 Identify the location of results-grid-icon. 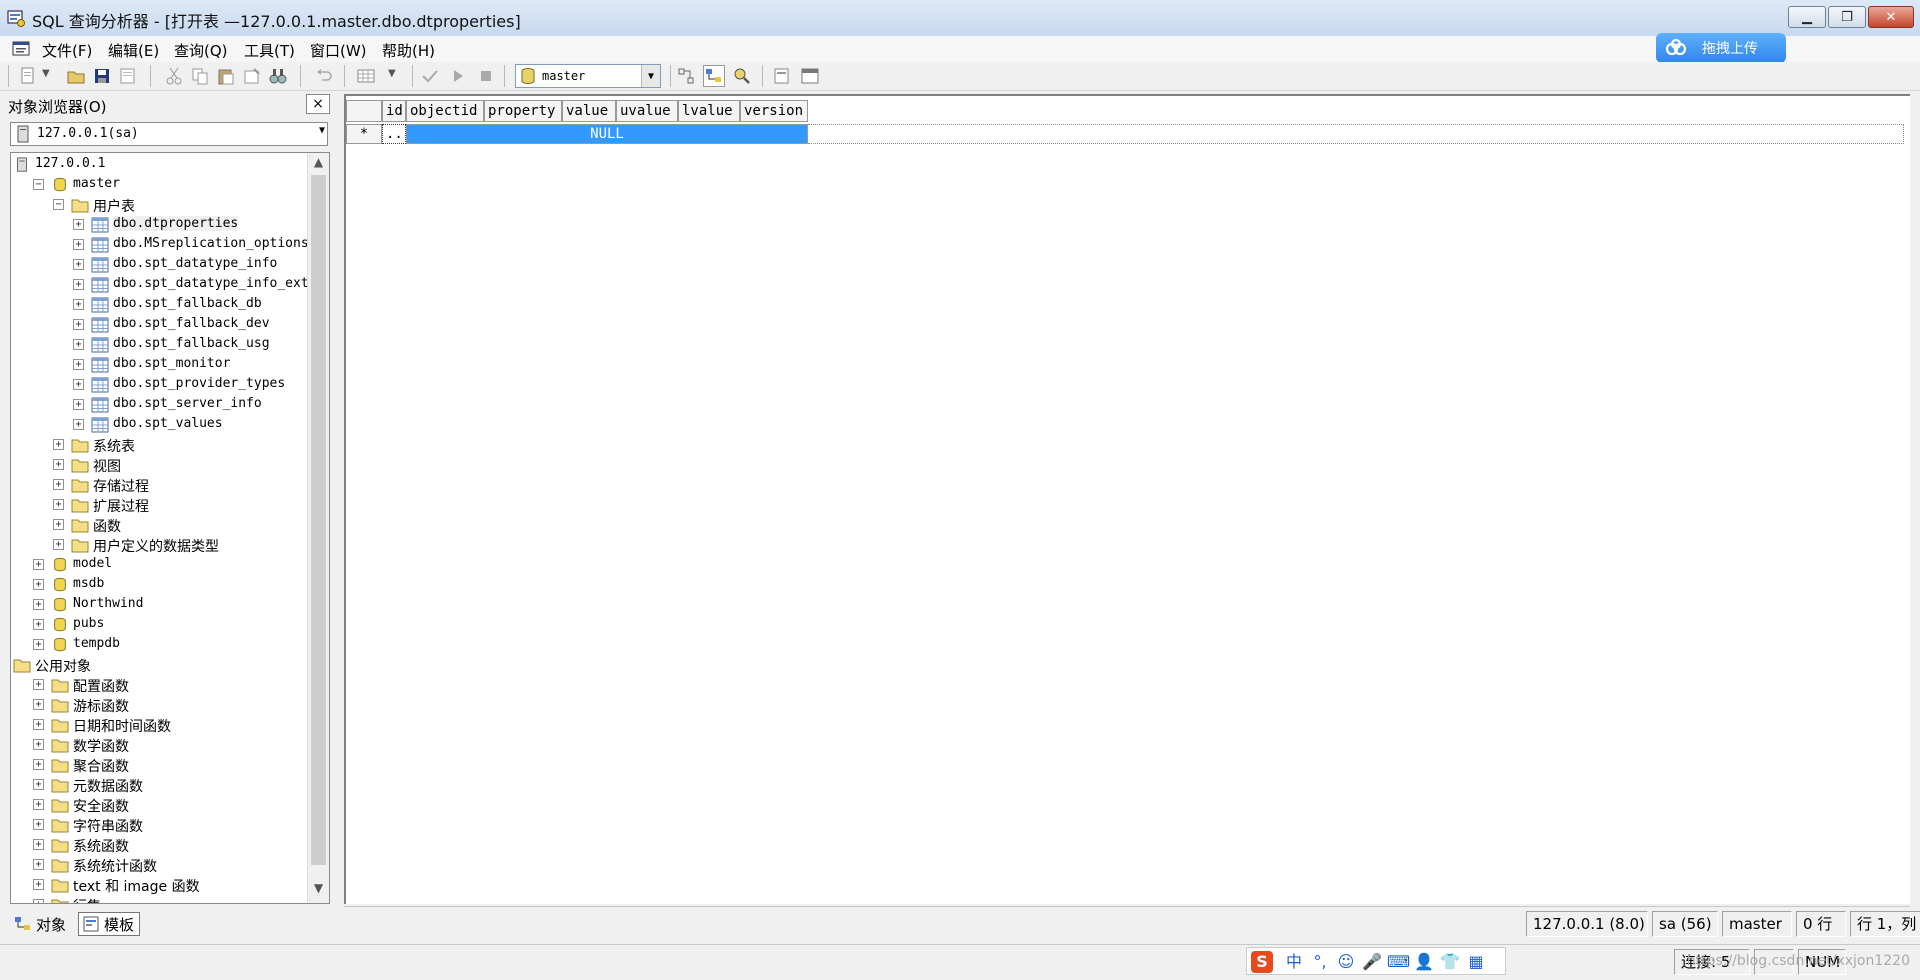
(366, 76).